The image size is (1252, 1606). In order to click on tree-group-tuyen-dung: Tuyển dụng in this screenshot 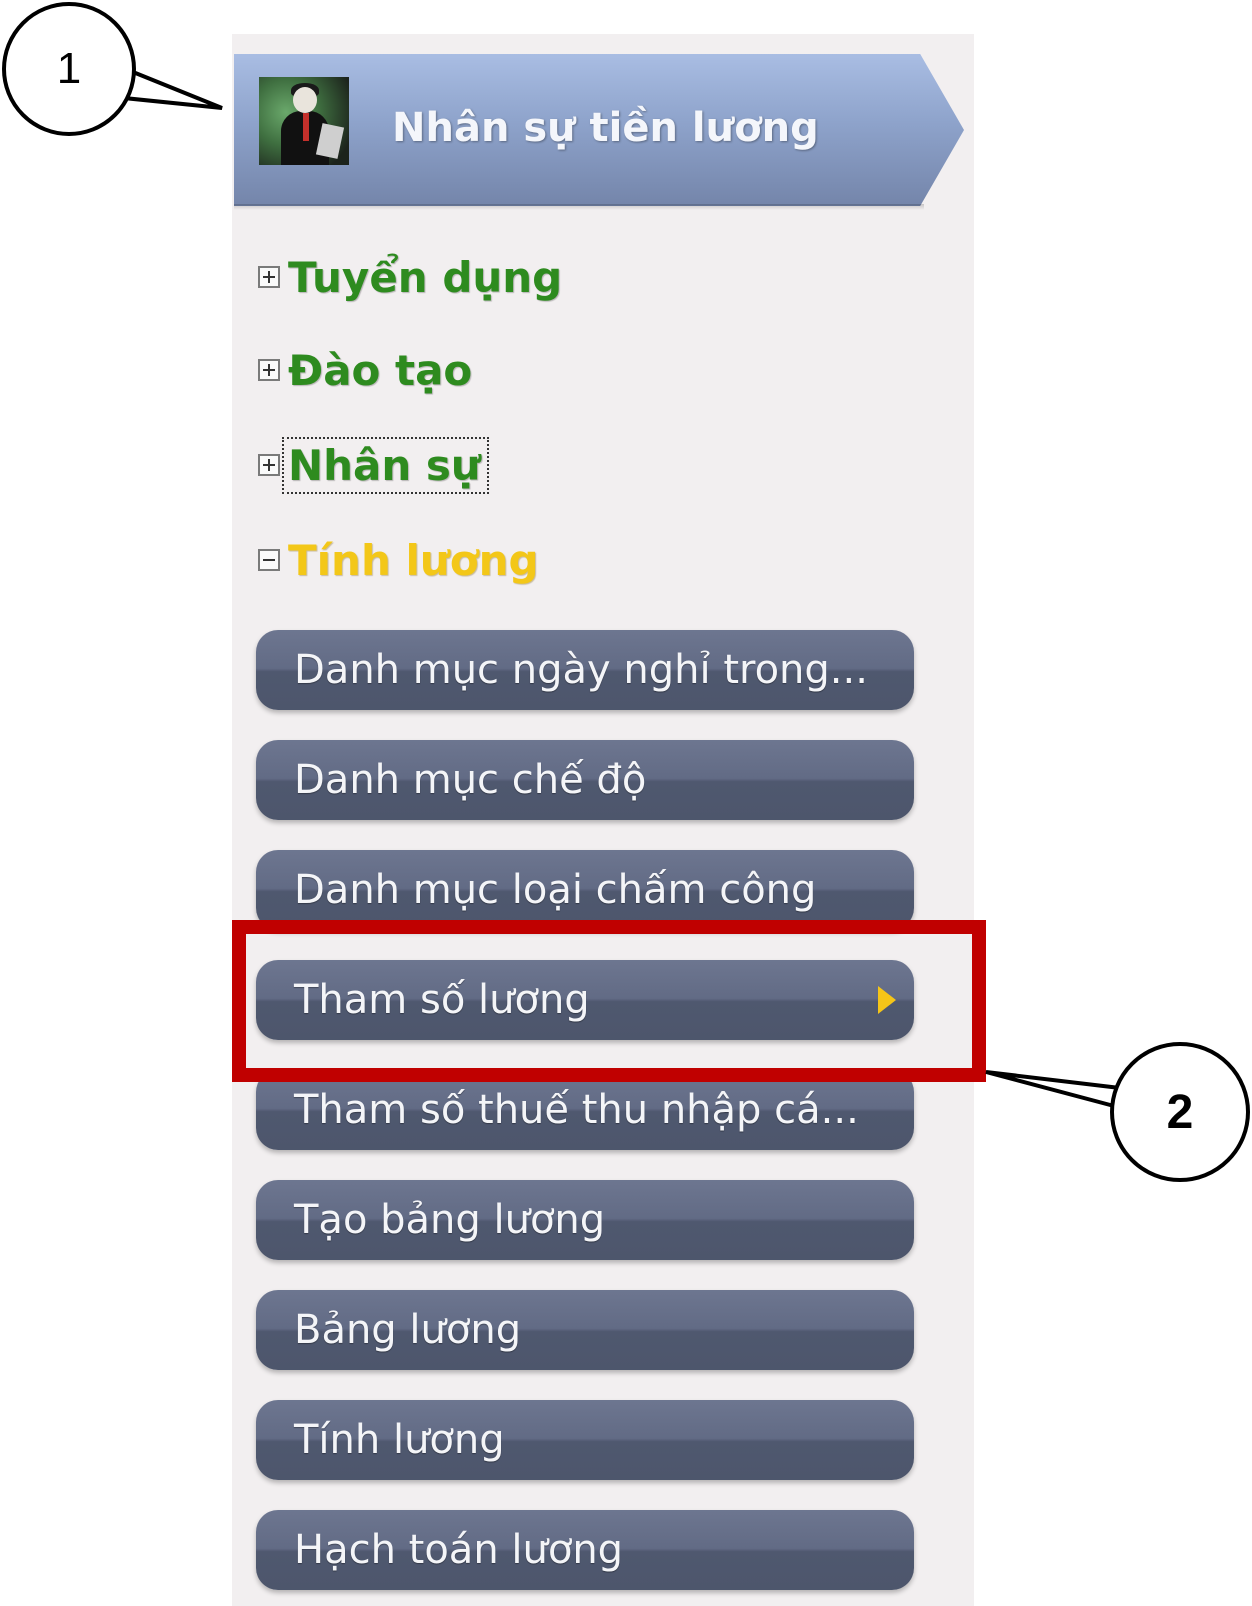, I will do `click(412, 277)`.